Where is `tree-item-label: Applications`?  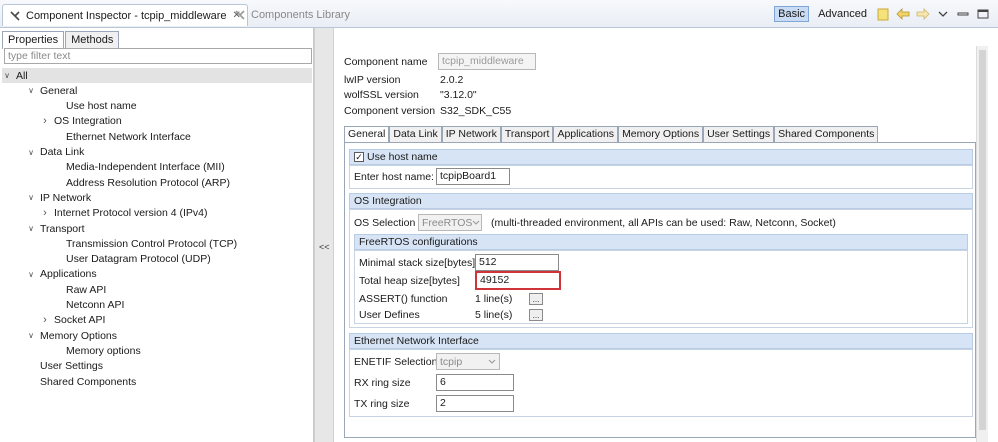 tree-item-label: Applications is located at coordinates (68, 274).